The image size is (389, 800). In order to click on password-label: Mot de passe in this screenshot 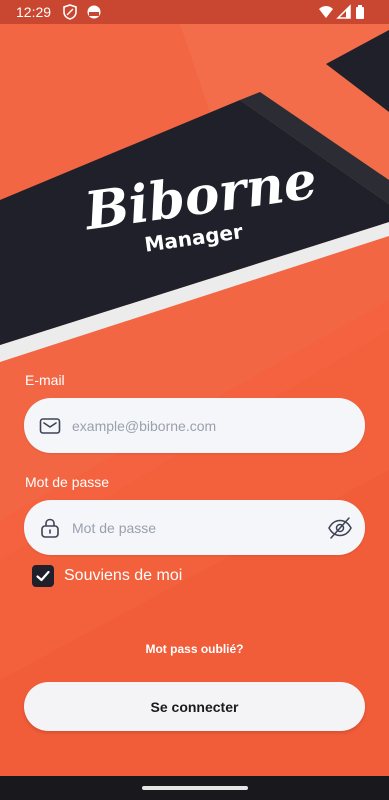, I will do `click(67, 482)`.